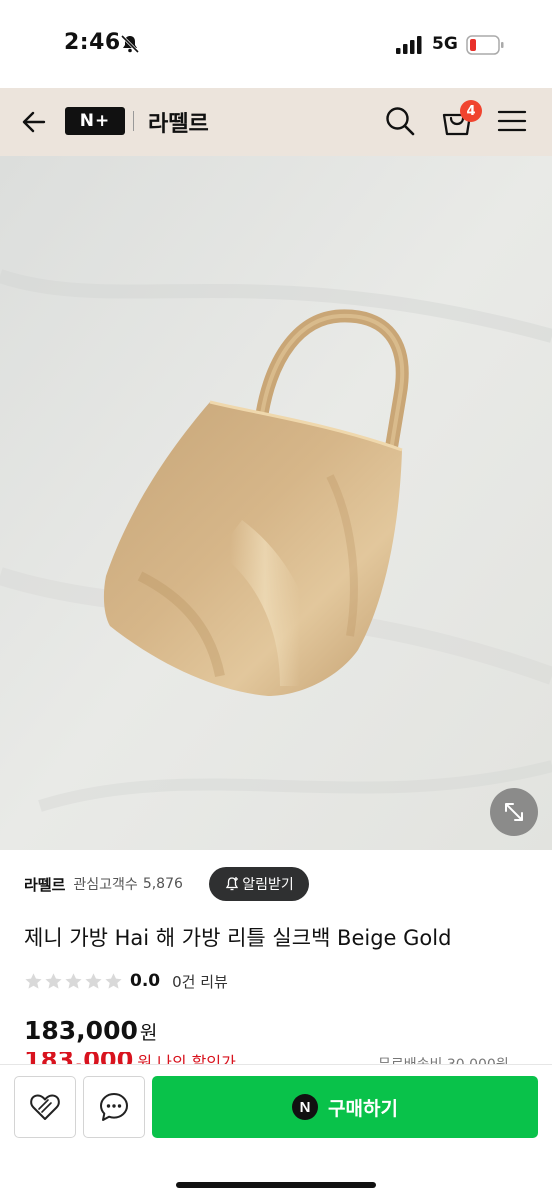  I want to click on naver-n-icon: N, so click(305, 1107).